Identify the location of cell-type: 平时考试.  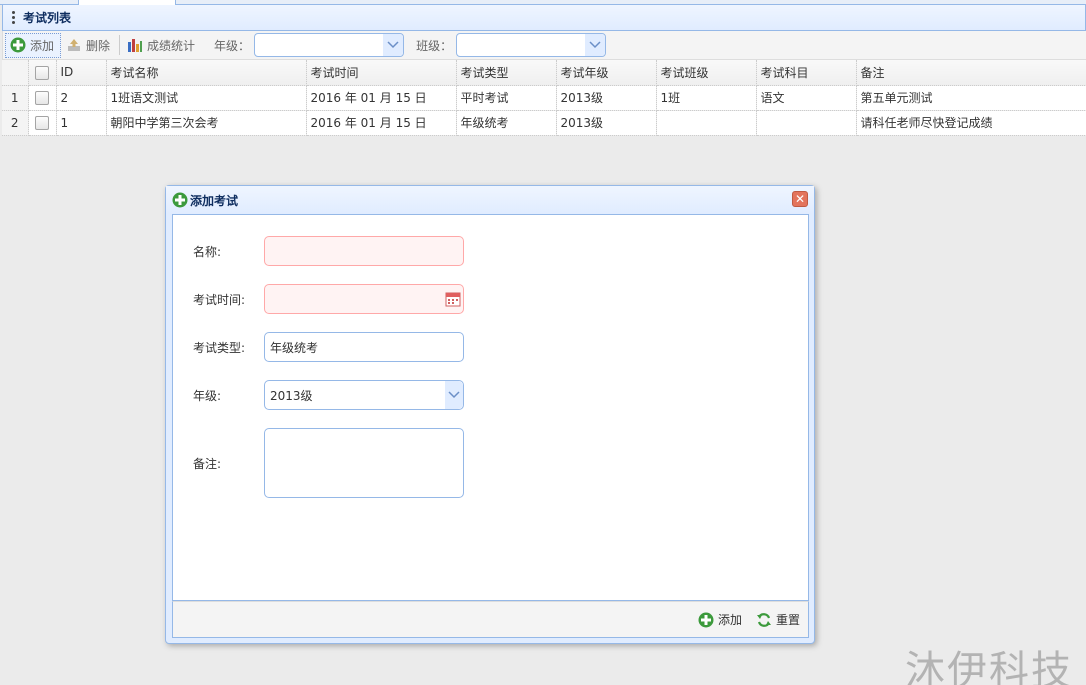
(506, 98).